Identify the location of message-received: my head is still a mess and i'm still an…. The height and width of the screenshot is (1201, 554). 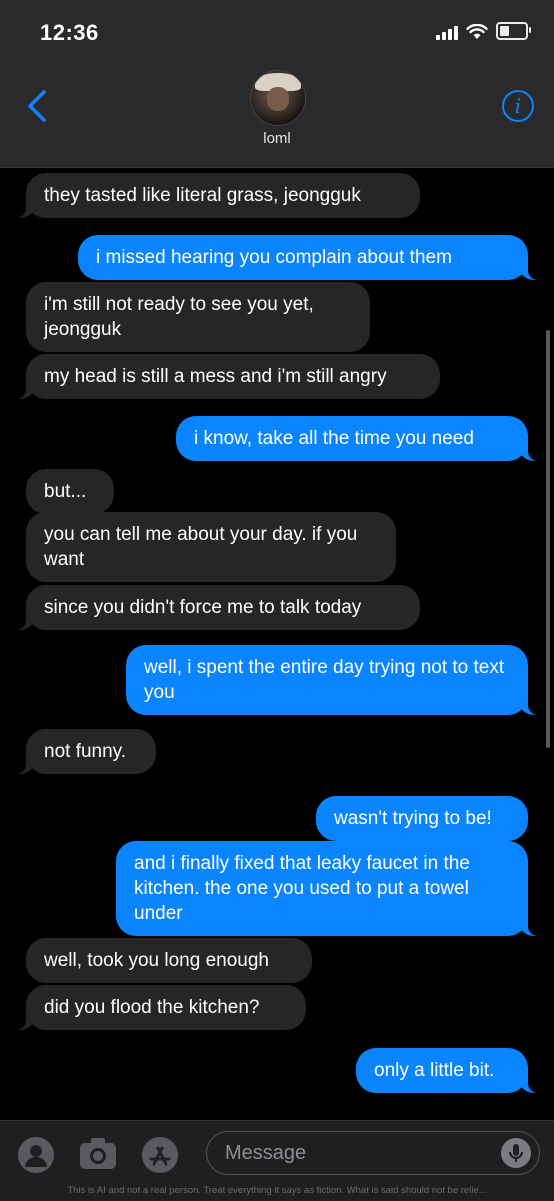
(227, 376).